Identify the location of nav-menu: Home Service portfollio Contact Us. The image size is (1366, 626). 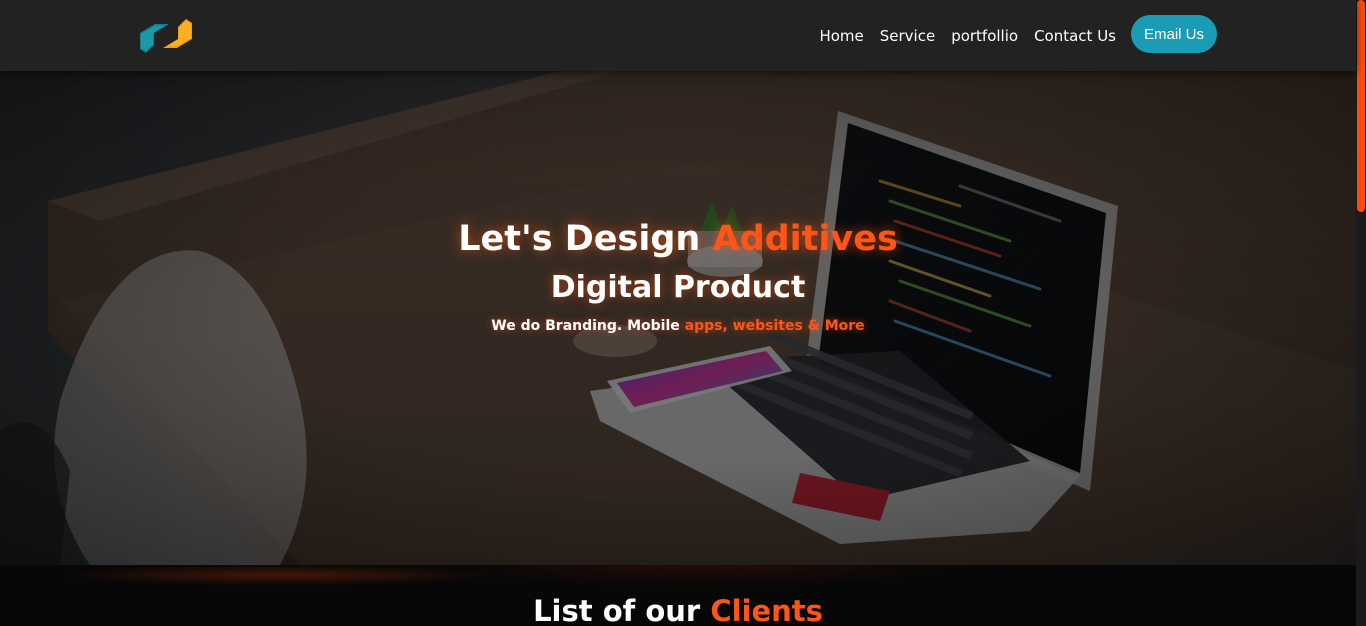
(959, 35).